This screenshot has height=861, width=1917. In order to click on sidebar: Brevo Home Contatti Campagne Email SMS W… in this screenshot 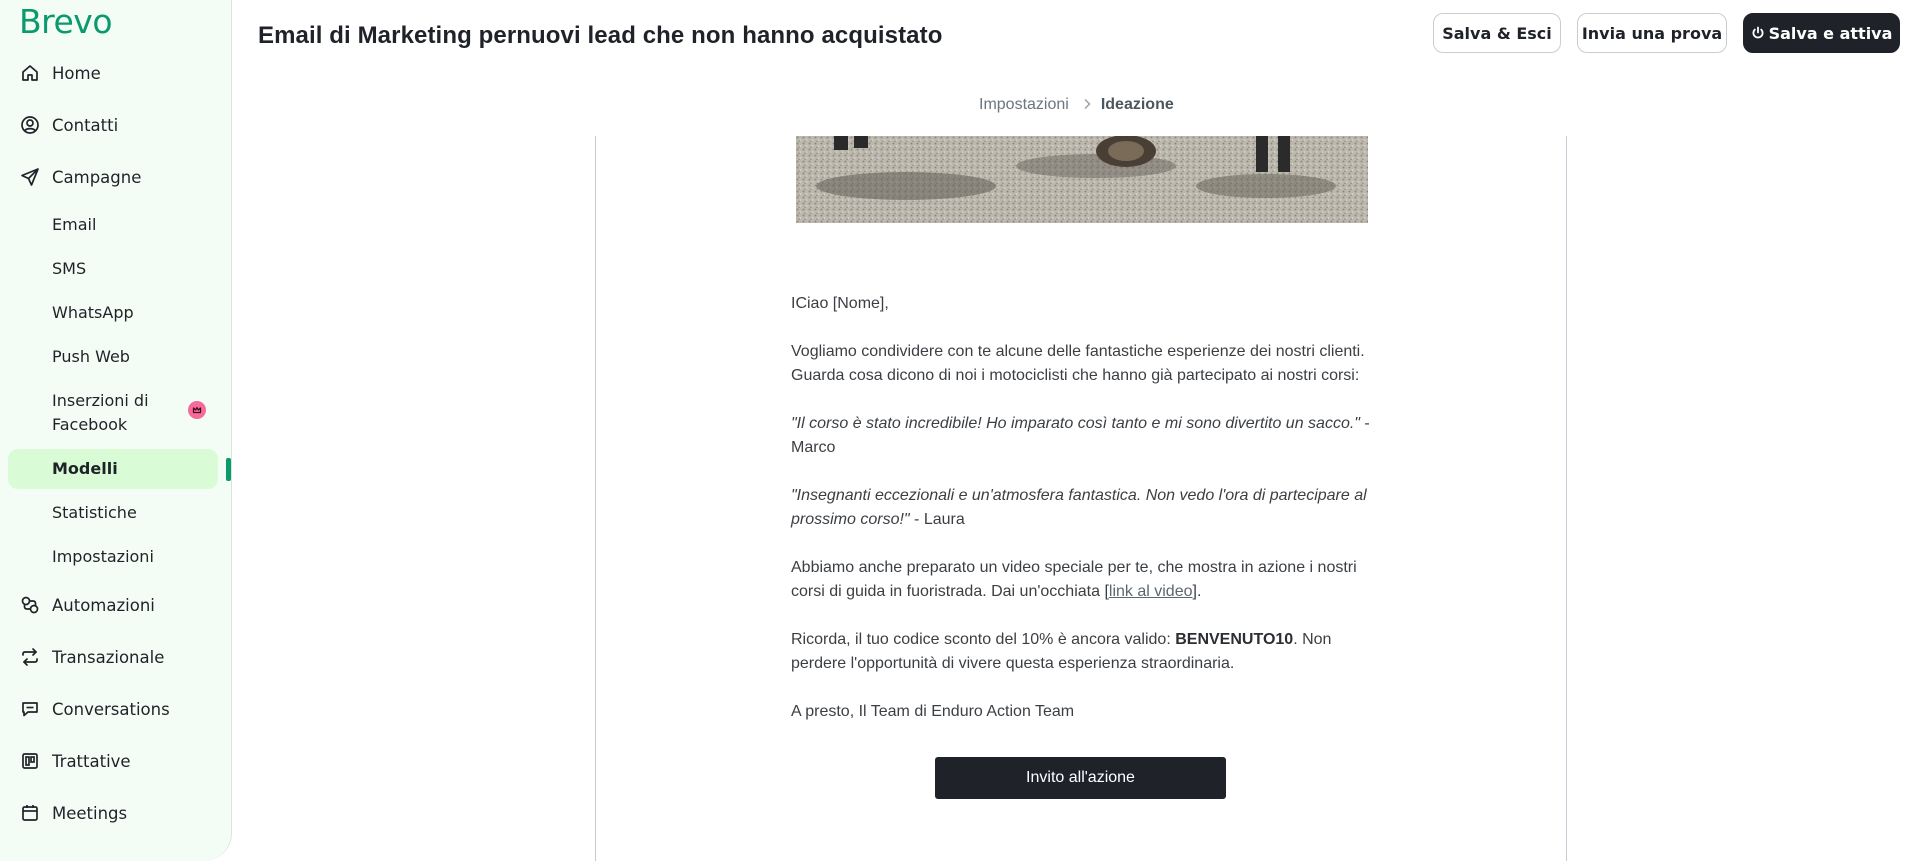, I will do `click(116, 430)`.